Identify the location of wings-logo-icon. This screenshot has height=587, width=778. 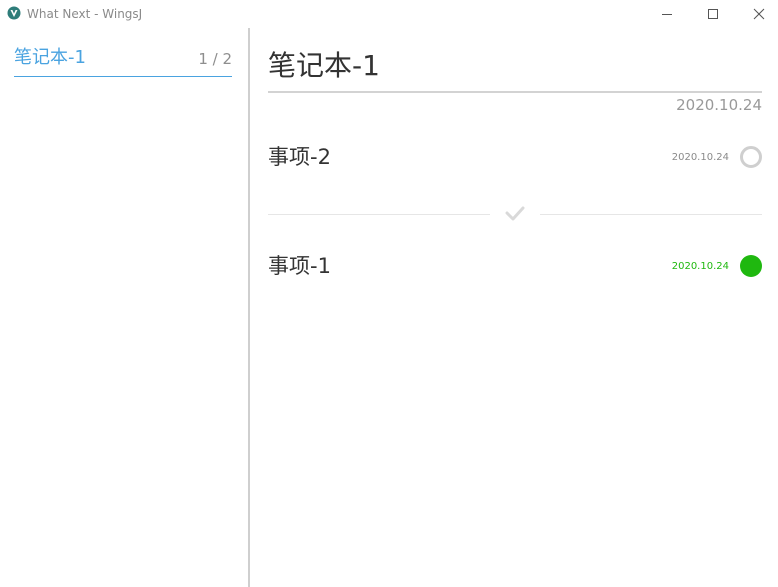
(14, 13).